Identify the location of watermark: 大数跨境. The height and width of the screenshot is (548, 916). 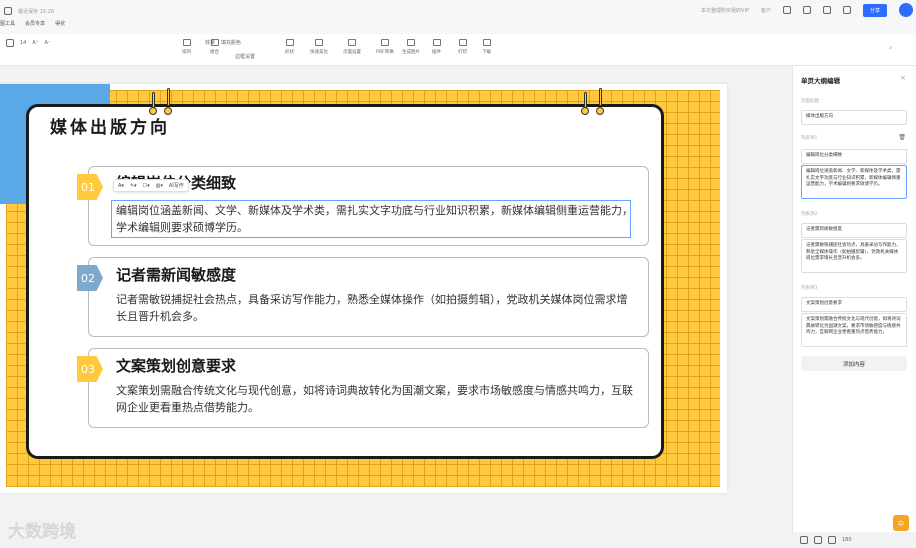
(42, 532).